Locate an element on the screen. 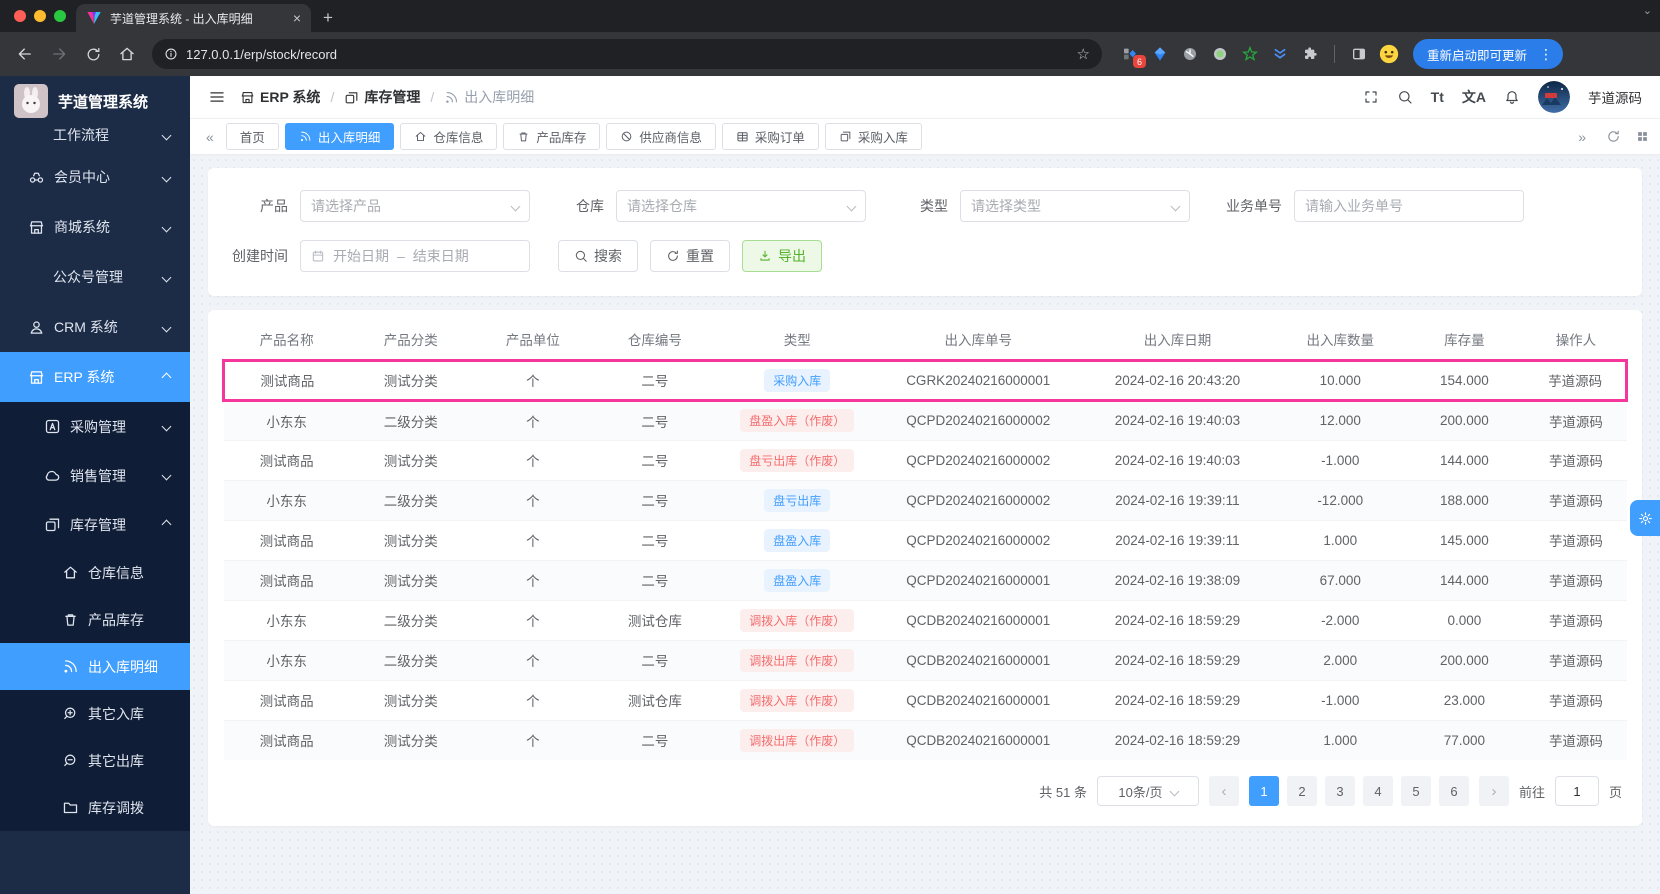 The image size is (1660, 894). tags-scroll-right-icon: » is located at coordinates (1582, 137).